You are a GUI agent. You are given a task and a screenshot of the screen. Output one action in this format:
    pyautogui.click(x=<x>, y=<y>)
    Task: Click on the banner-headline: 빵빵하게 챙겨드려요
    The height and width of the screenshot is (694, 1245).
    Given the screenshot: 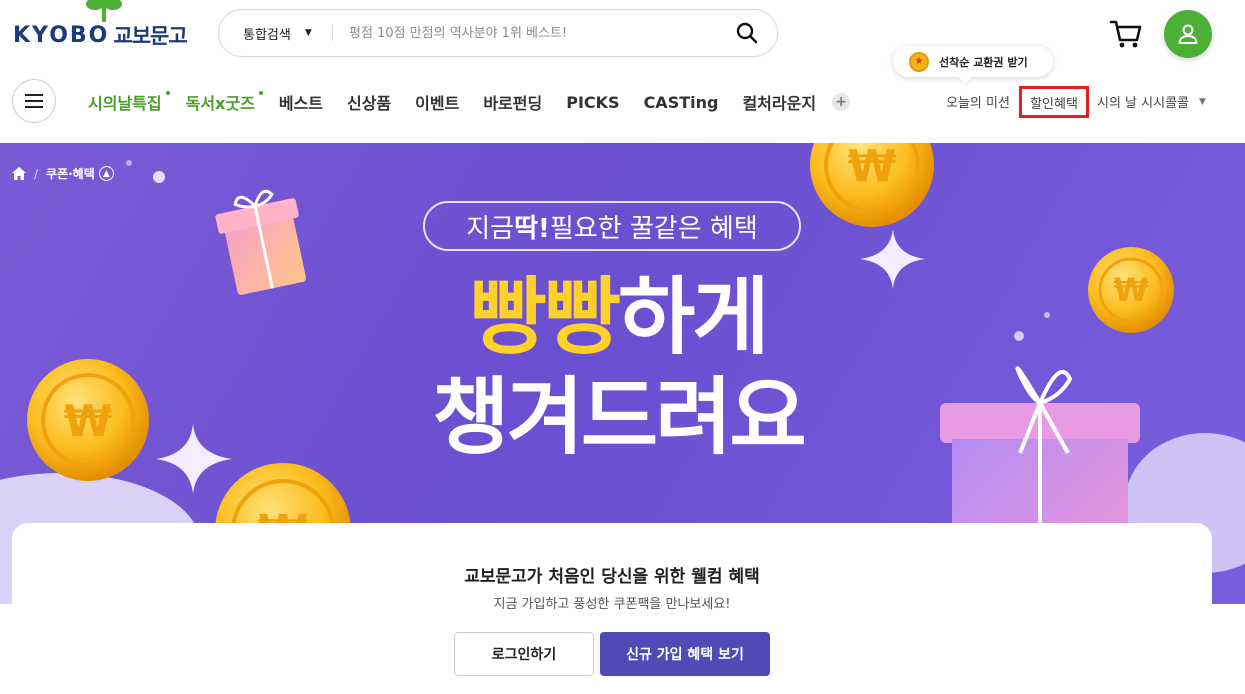 What is the action you would take?
    pyautogui.click(x=618, y=367)
    